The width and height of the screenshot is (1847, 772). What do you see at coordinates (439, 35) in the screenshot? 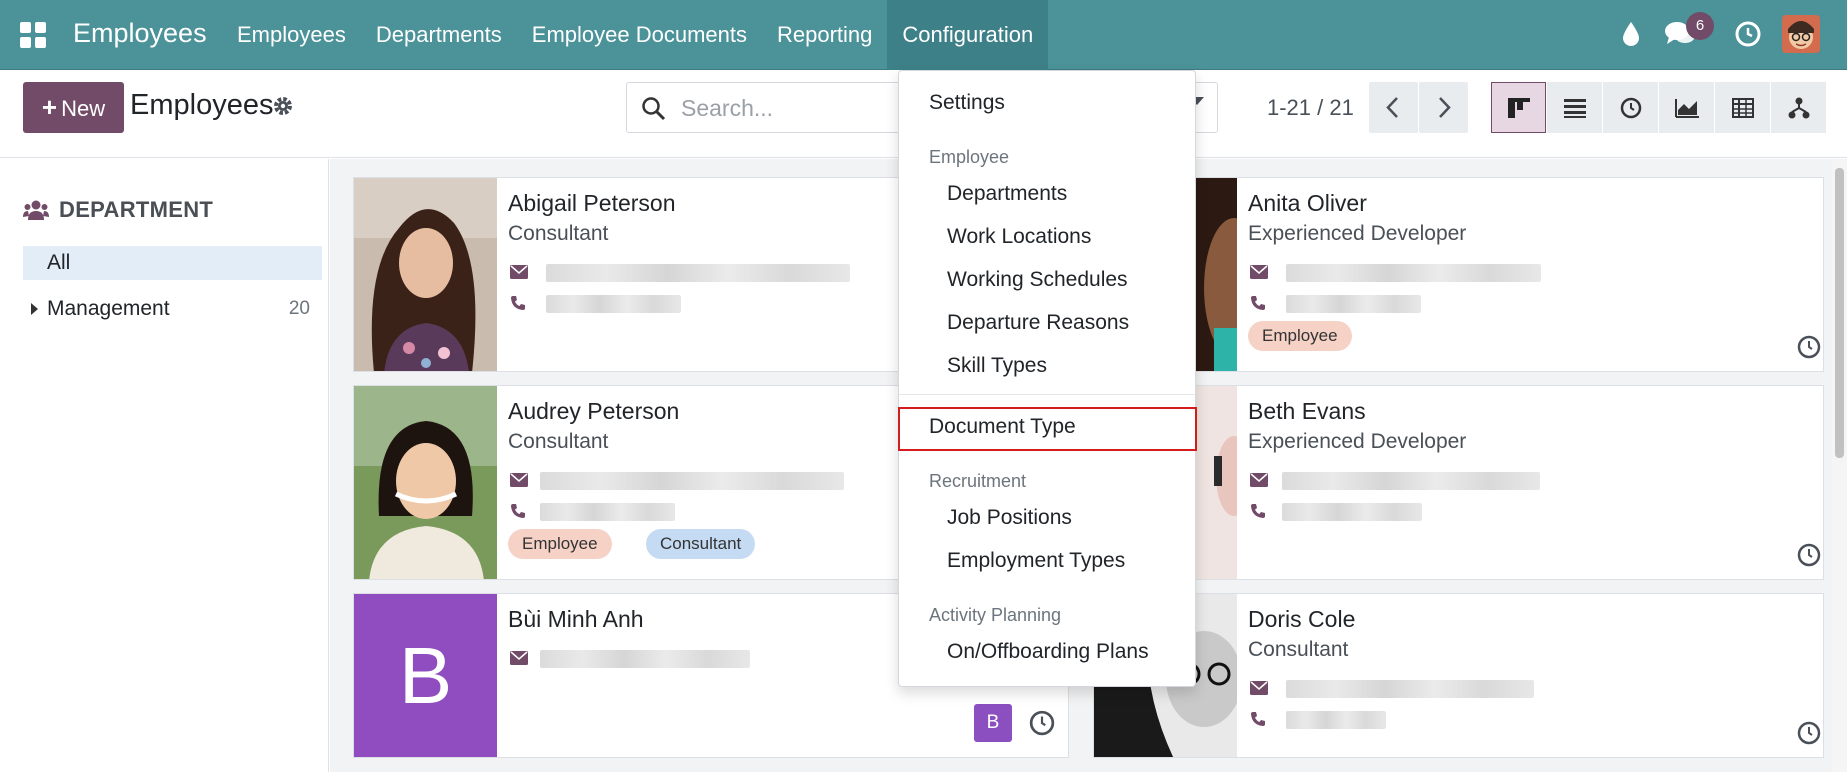
I see `menu-departments: Departments` at bounding box center [439, 35].